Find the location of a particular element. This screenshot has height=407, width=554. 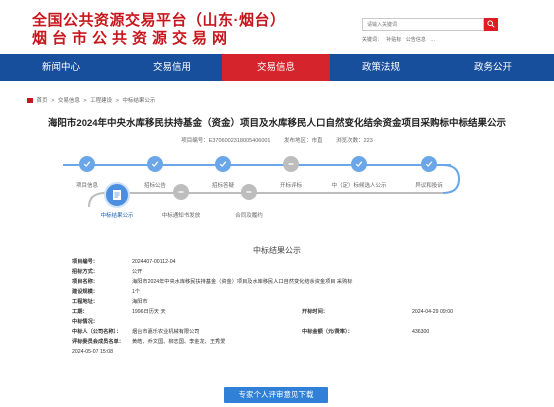

breadcrumb-engineering: 工程建设 is located at coordinates (101, 101).